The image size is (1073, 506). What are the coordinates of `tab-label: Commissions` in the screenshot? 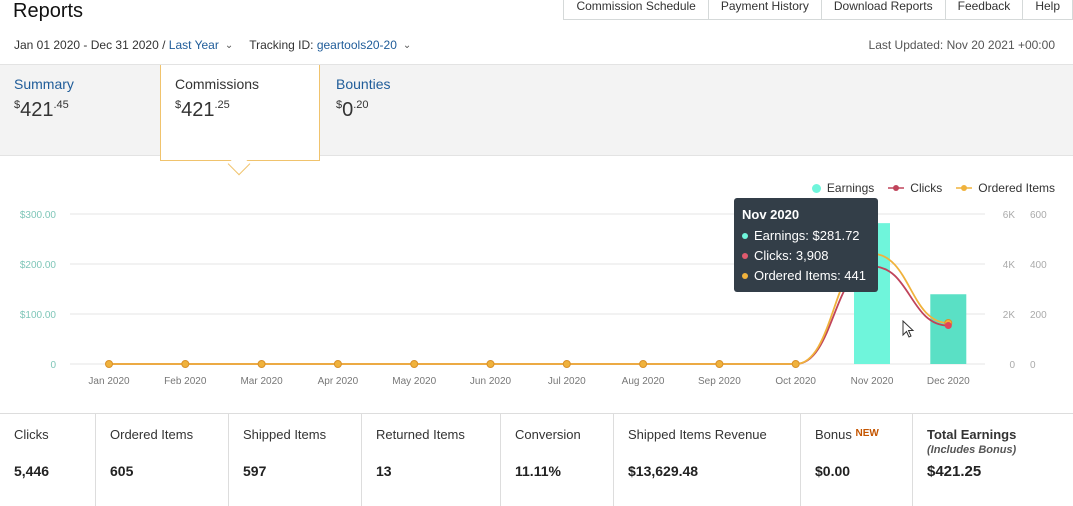 It's located at (217, 84).